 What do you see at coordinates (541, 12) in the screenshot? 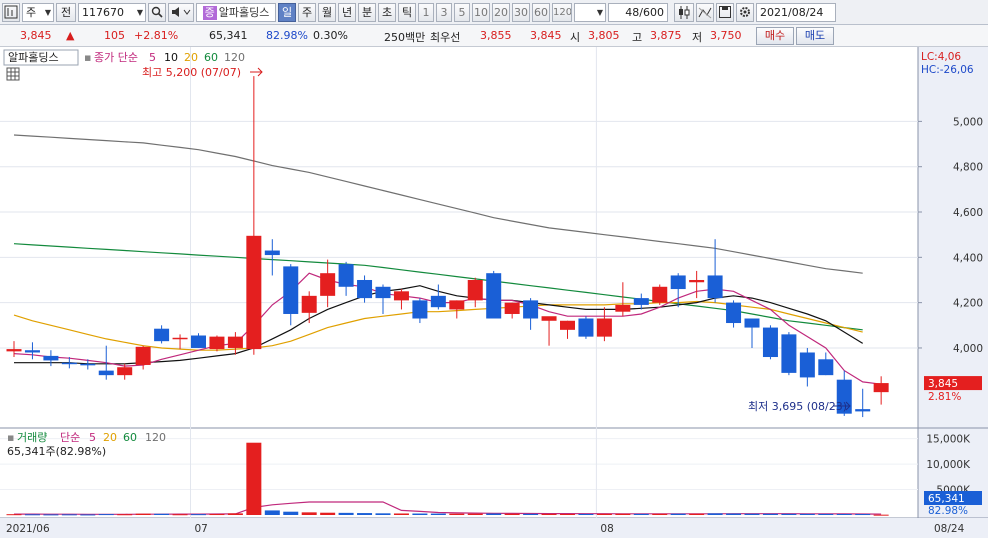
I see `interval-60: 60` at bounding box center [541, 12].